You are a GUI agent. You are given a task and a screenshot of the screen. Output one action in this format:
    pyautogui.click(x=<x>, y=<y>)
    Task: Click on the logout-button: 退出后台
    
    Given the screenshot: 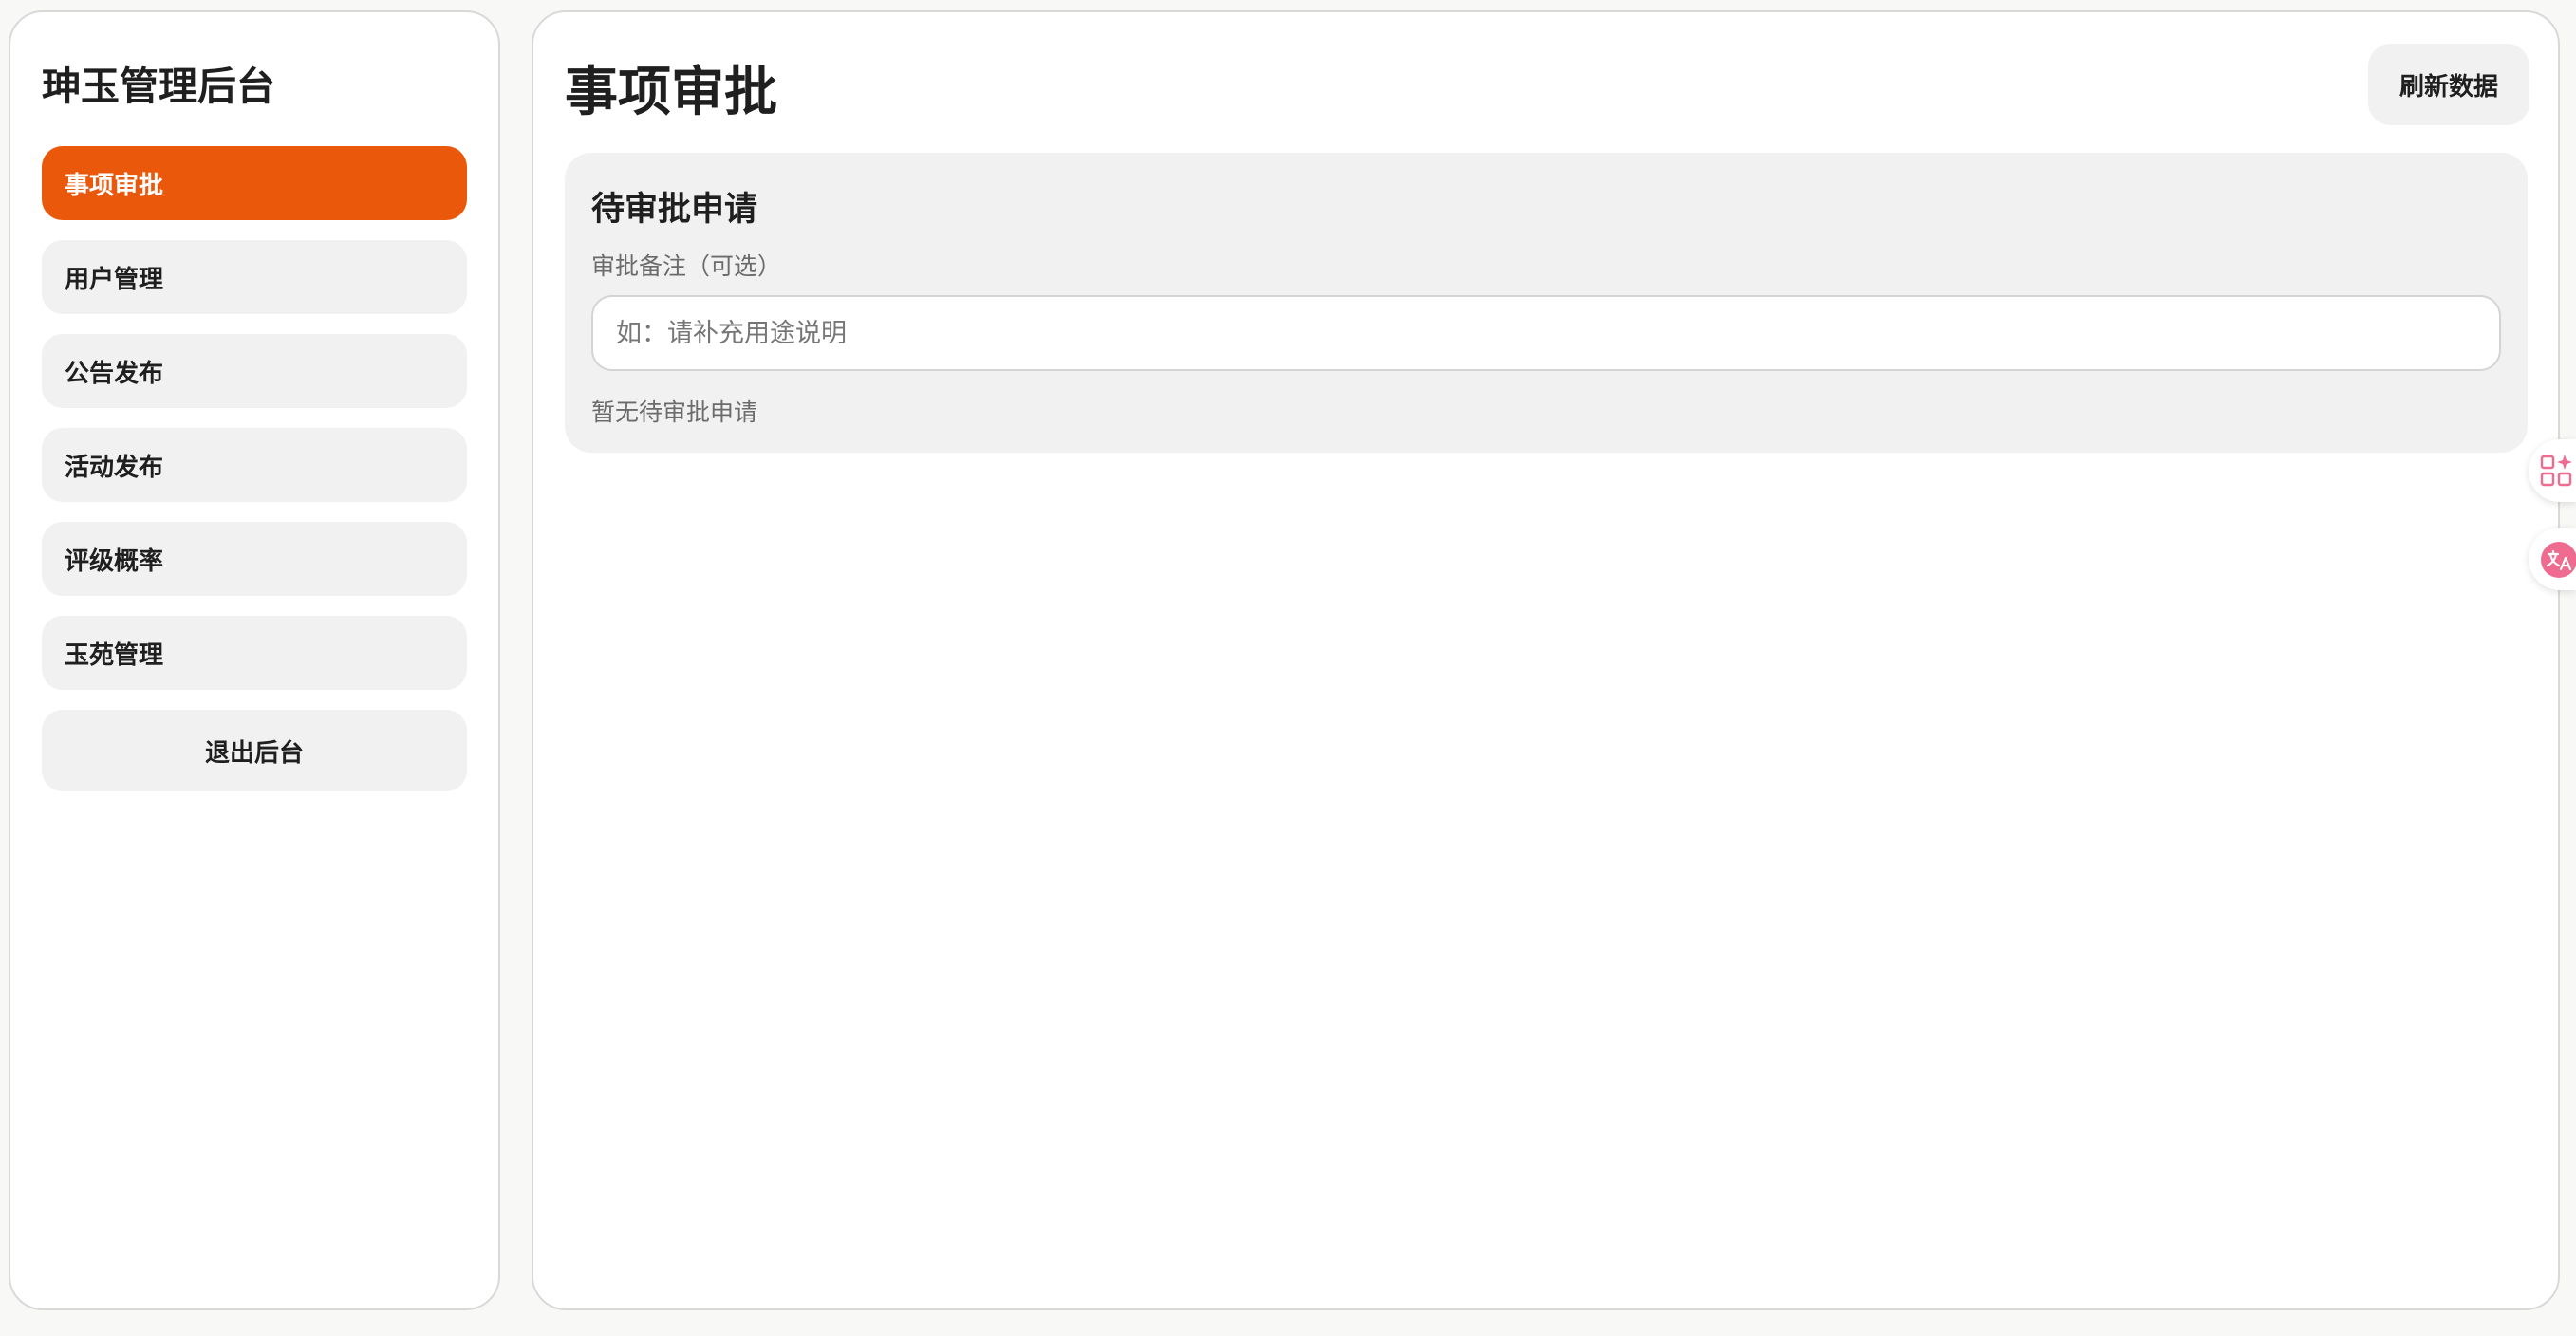 What is the action you would take?
    pyautogui.click(x=254, y=750)
    